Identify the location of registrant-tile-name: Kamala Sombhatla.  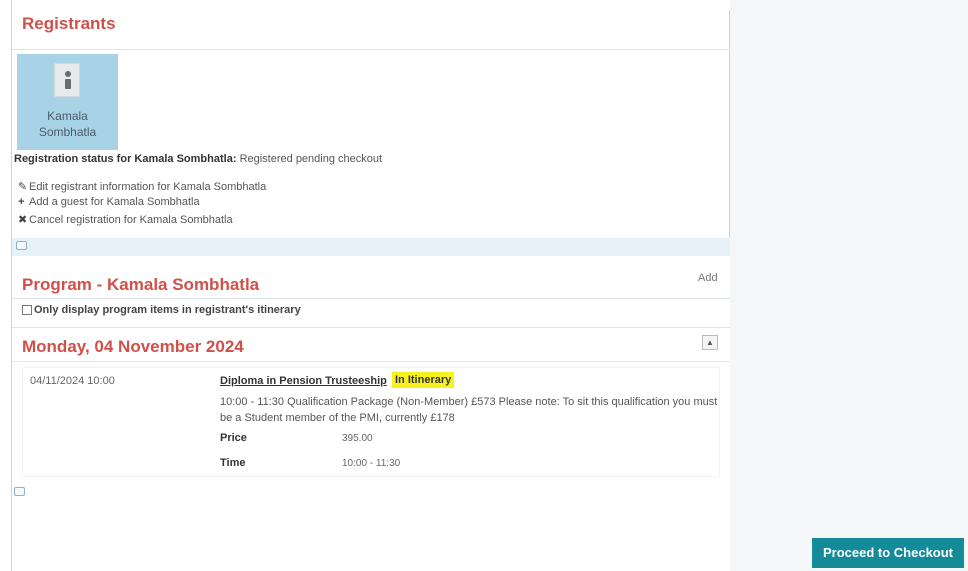
(67, 124).